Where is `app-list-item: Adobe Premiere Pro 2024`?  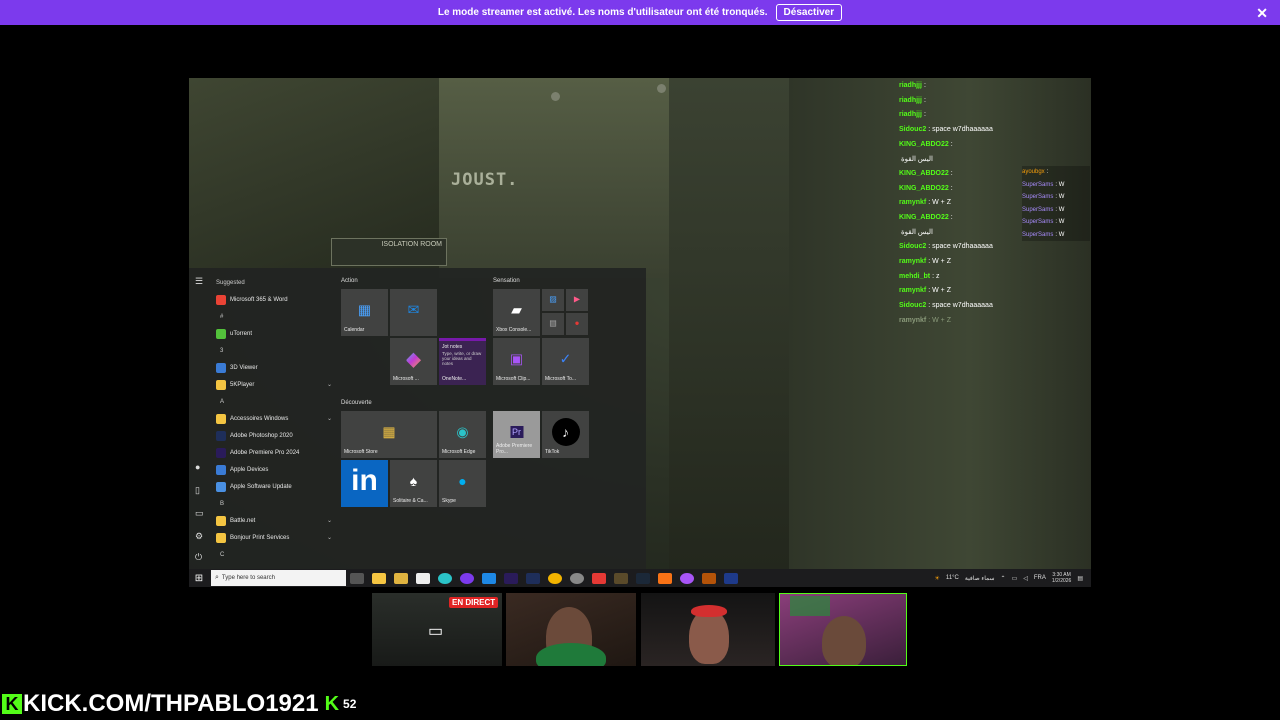
app-list-item: Adobe Premiere Pro 2024 is located at coordinates (276, 452).